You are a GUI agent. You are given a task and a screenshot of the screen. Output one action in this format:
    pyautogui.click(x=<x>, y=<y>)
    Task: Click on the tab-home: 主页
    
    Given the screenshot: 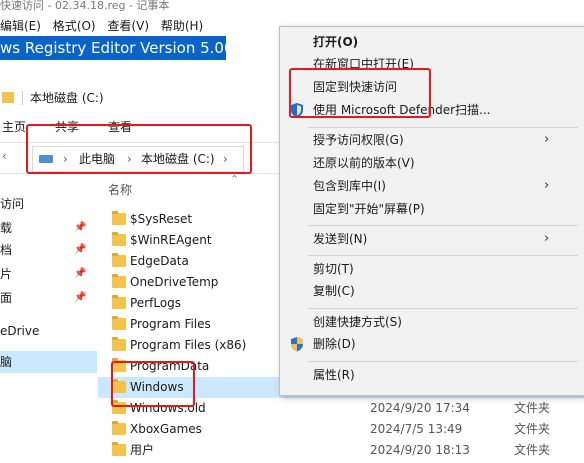 What is the action you would take?
    pyautogui.click(x=14, y=127)
    